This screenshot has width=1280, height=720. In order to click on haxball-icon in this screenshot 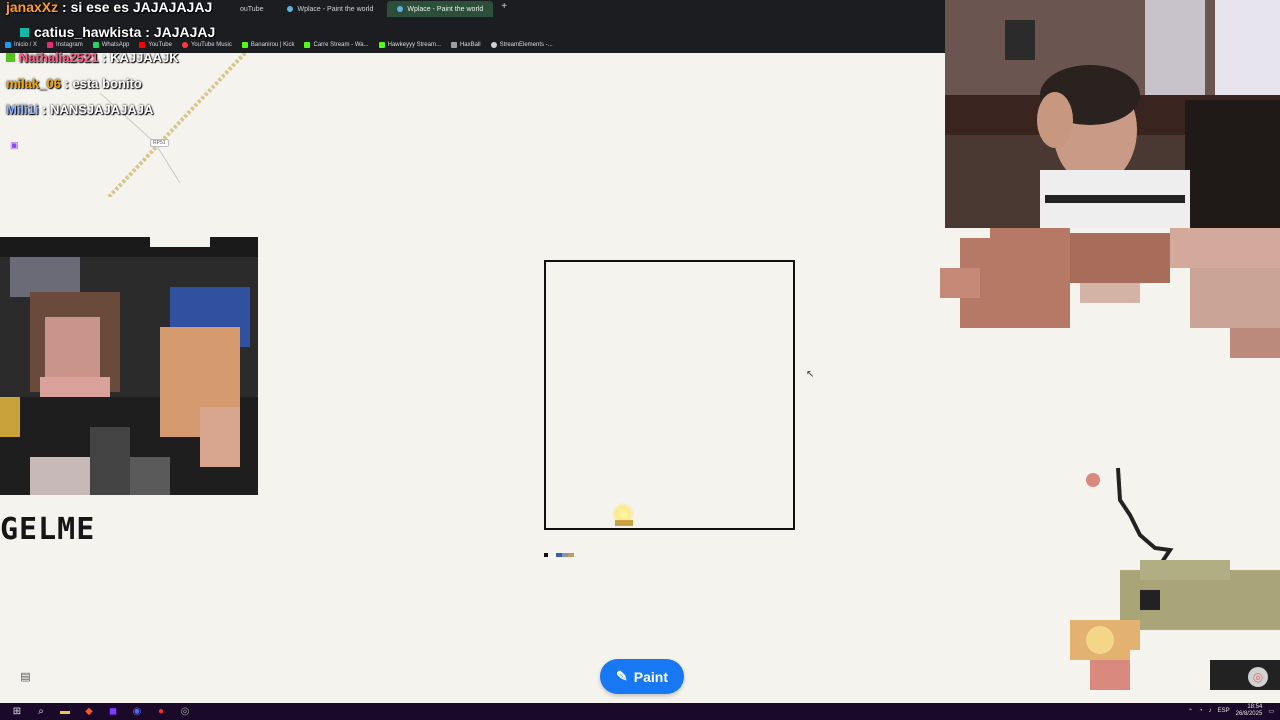, I will do `click(453, 44)`.